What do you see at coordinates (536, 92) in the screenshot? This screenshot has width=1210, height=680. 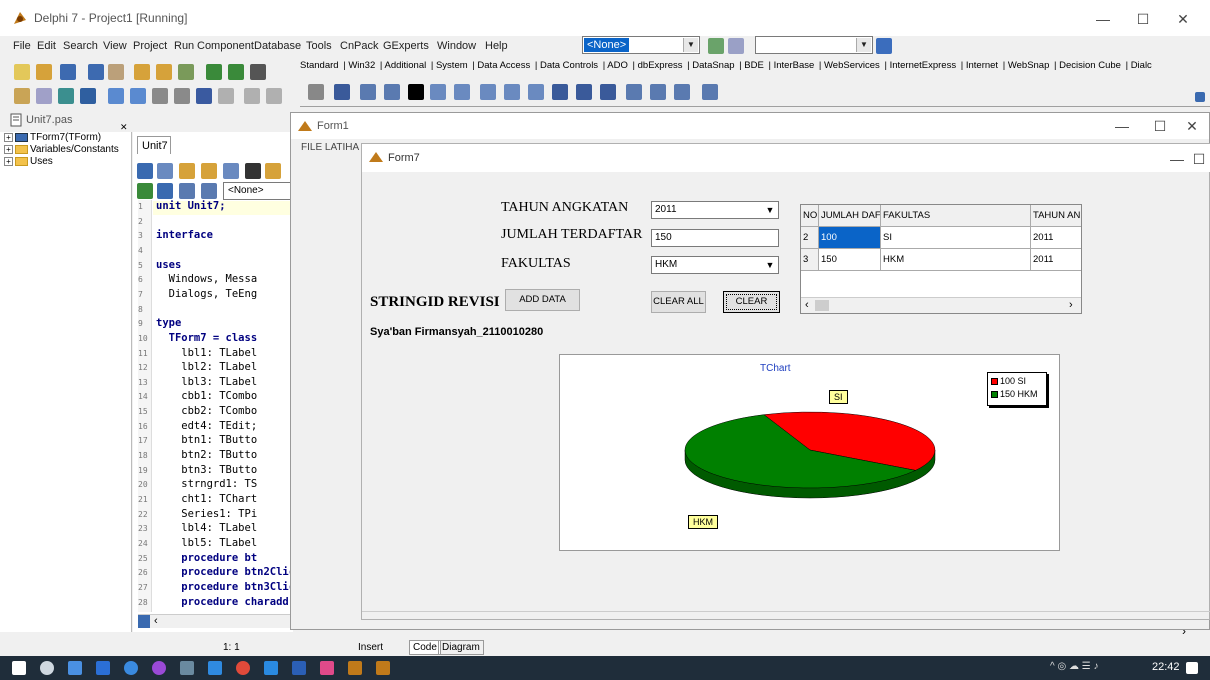 I see `radiobutton-icon` at bounding box center [536, 92].